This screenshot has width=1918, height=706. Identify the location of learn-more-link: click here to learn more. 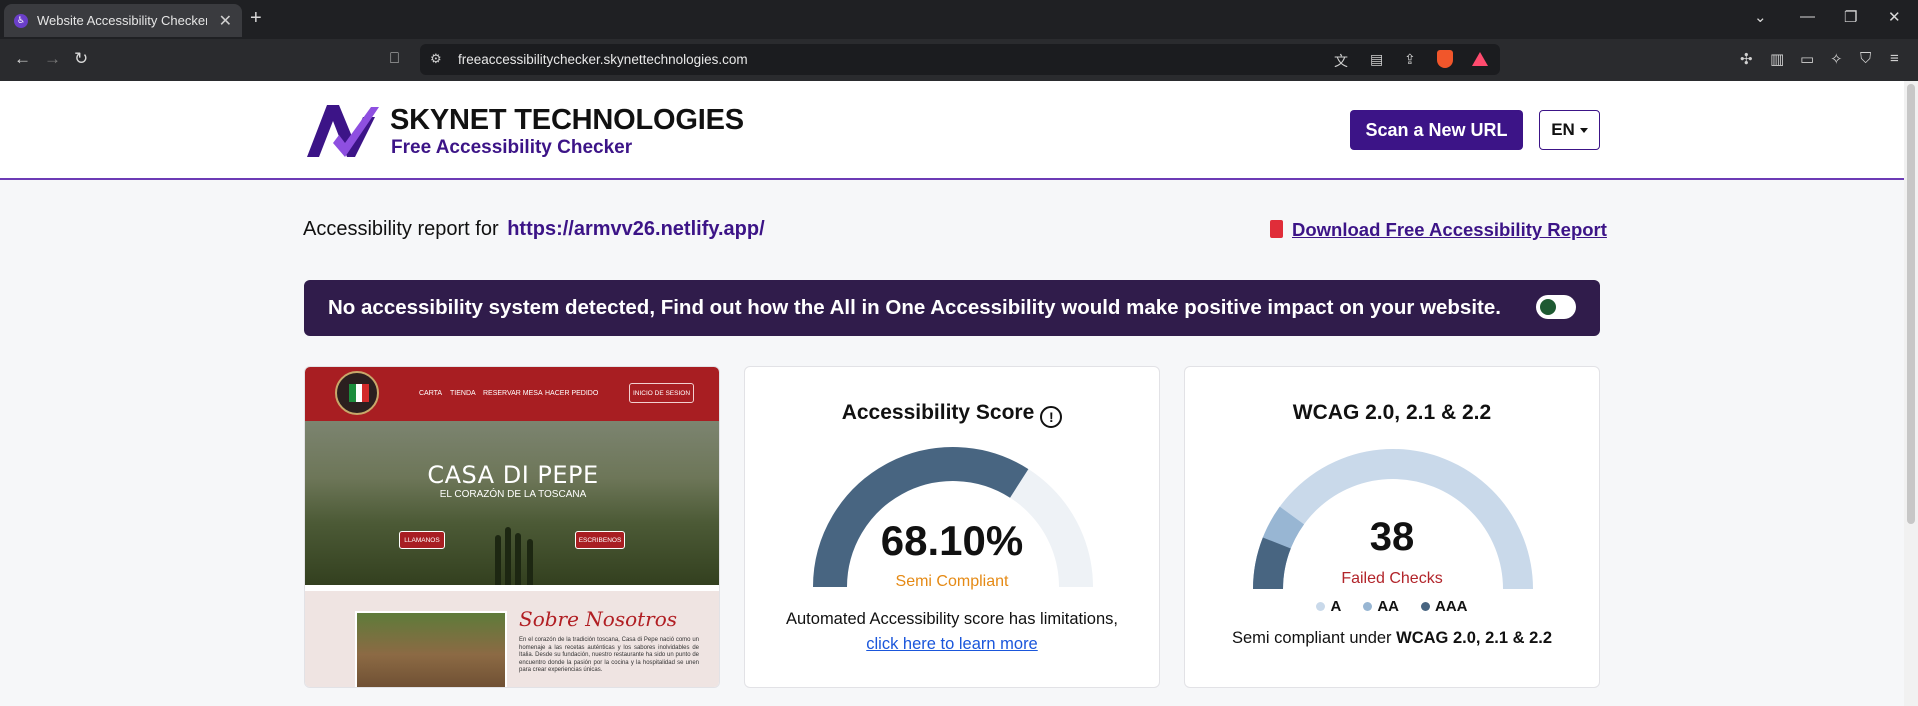
(952, 644).